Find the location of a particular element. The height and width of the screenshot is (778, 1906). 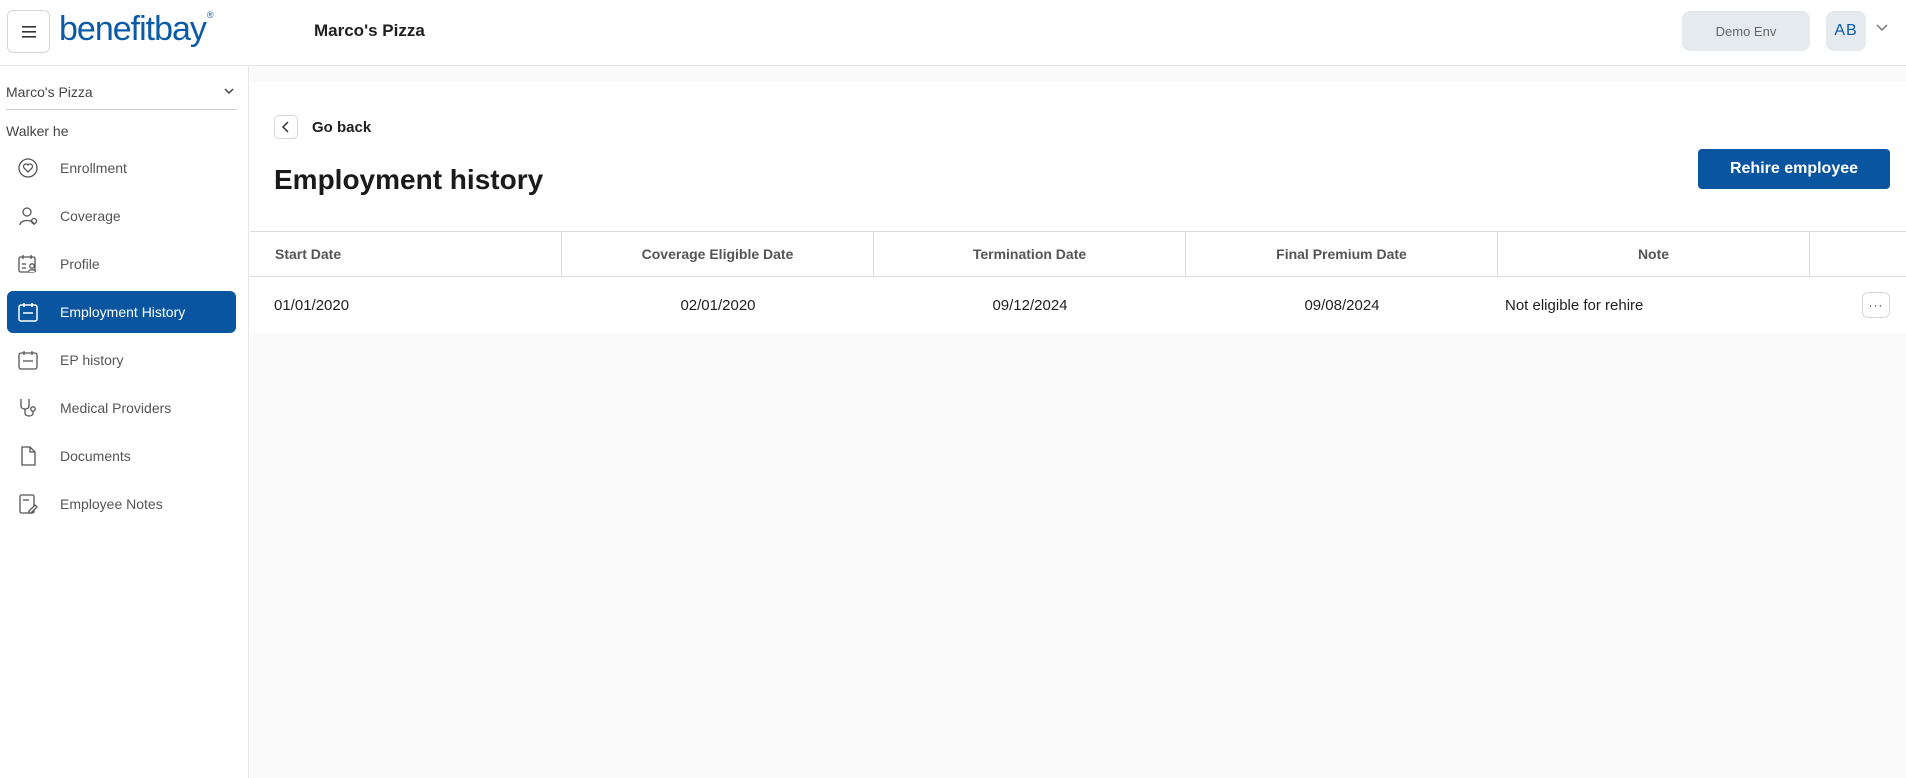

cell-coverage-eligible-date: 02/01/2020 is located at coordinates (718, 305).